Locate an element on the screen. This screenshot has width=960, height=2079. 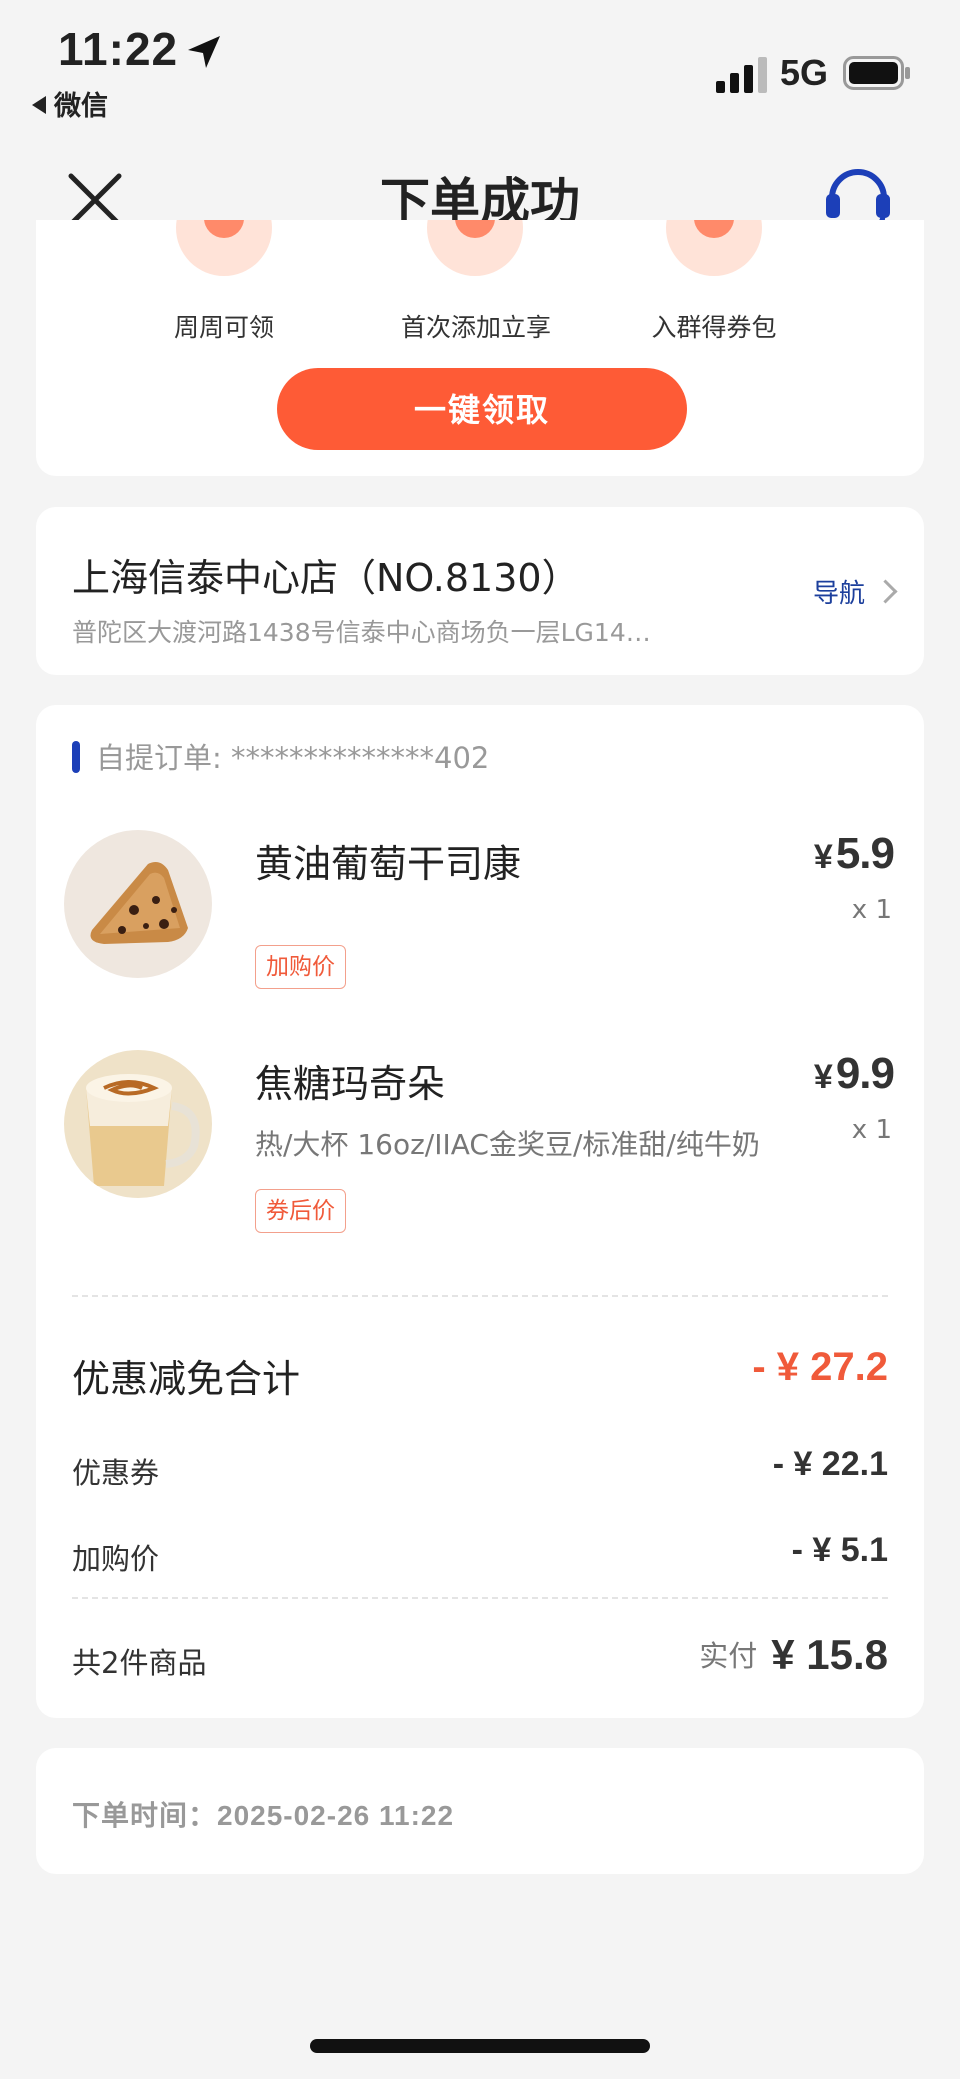
chevron-right-icon is located at coordinates (885, 591).